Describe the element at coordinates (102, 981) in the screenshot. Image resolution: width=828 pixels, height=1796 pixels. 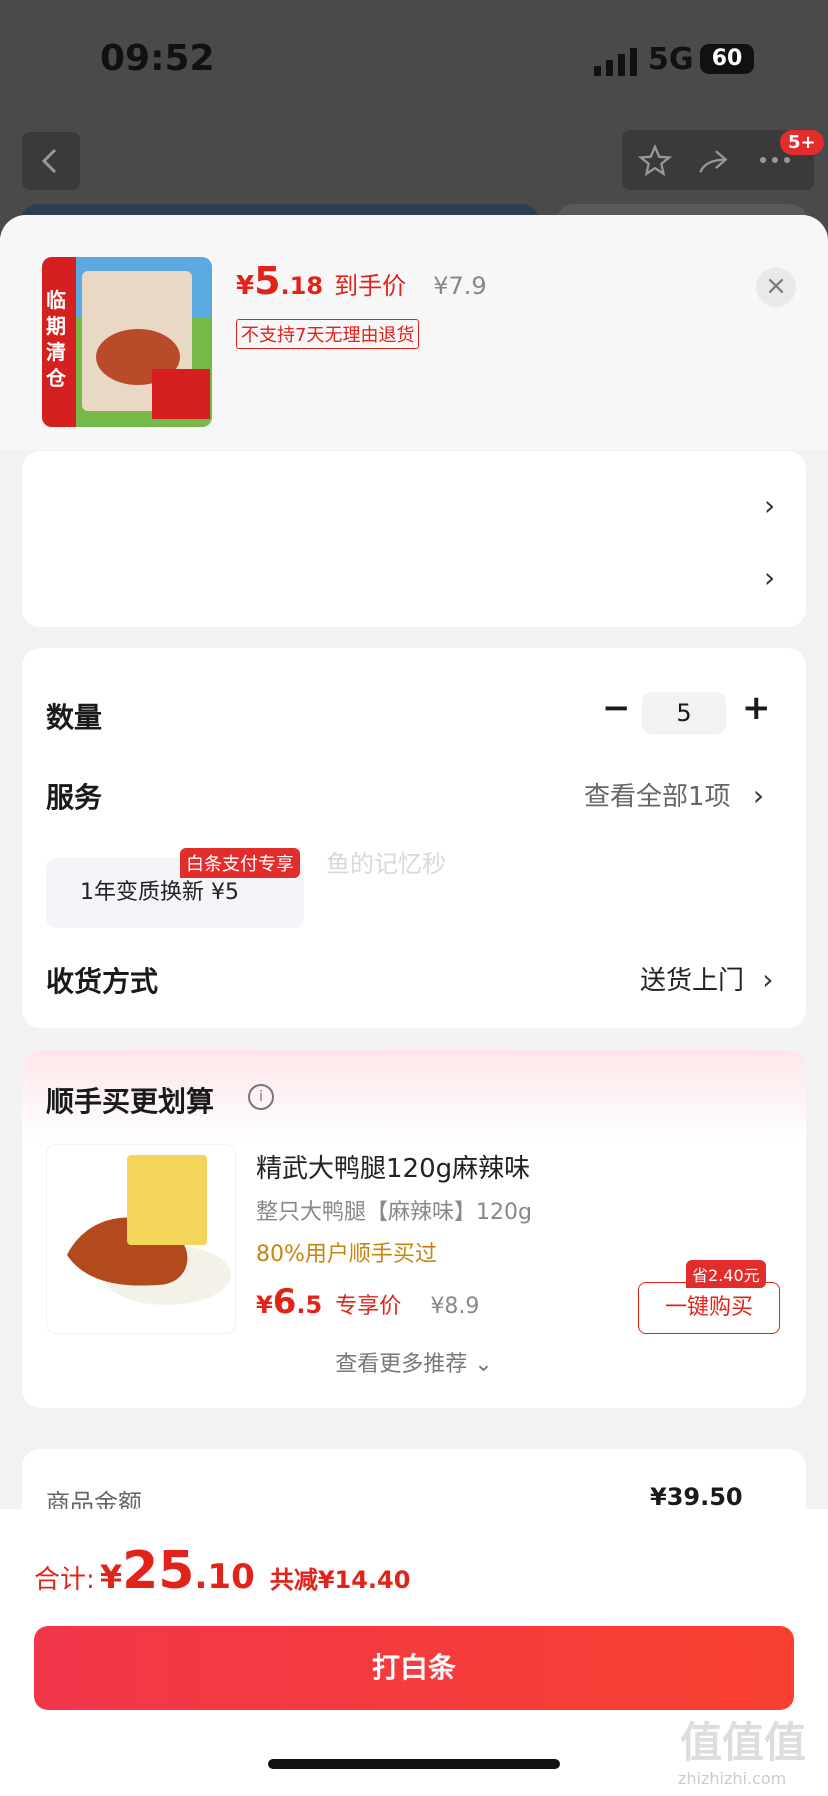
I see `delivery-label: 收货方式` at that location.